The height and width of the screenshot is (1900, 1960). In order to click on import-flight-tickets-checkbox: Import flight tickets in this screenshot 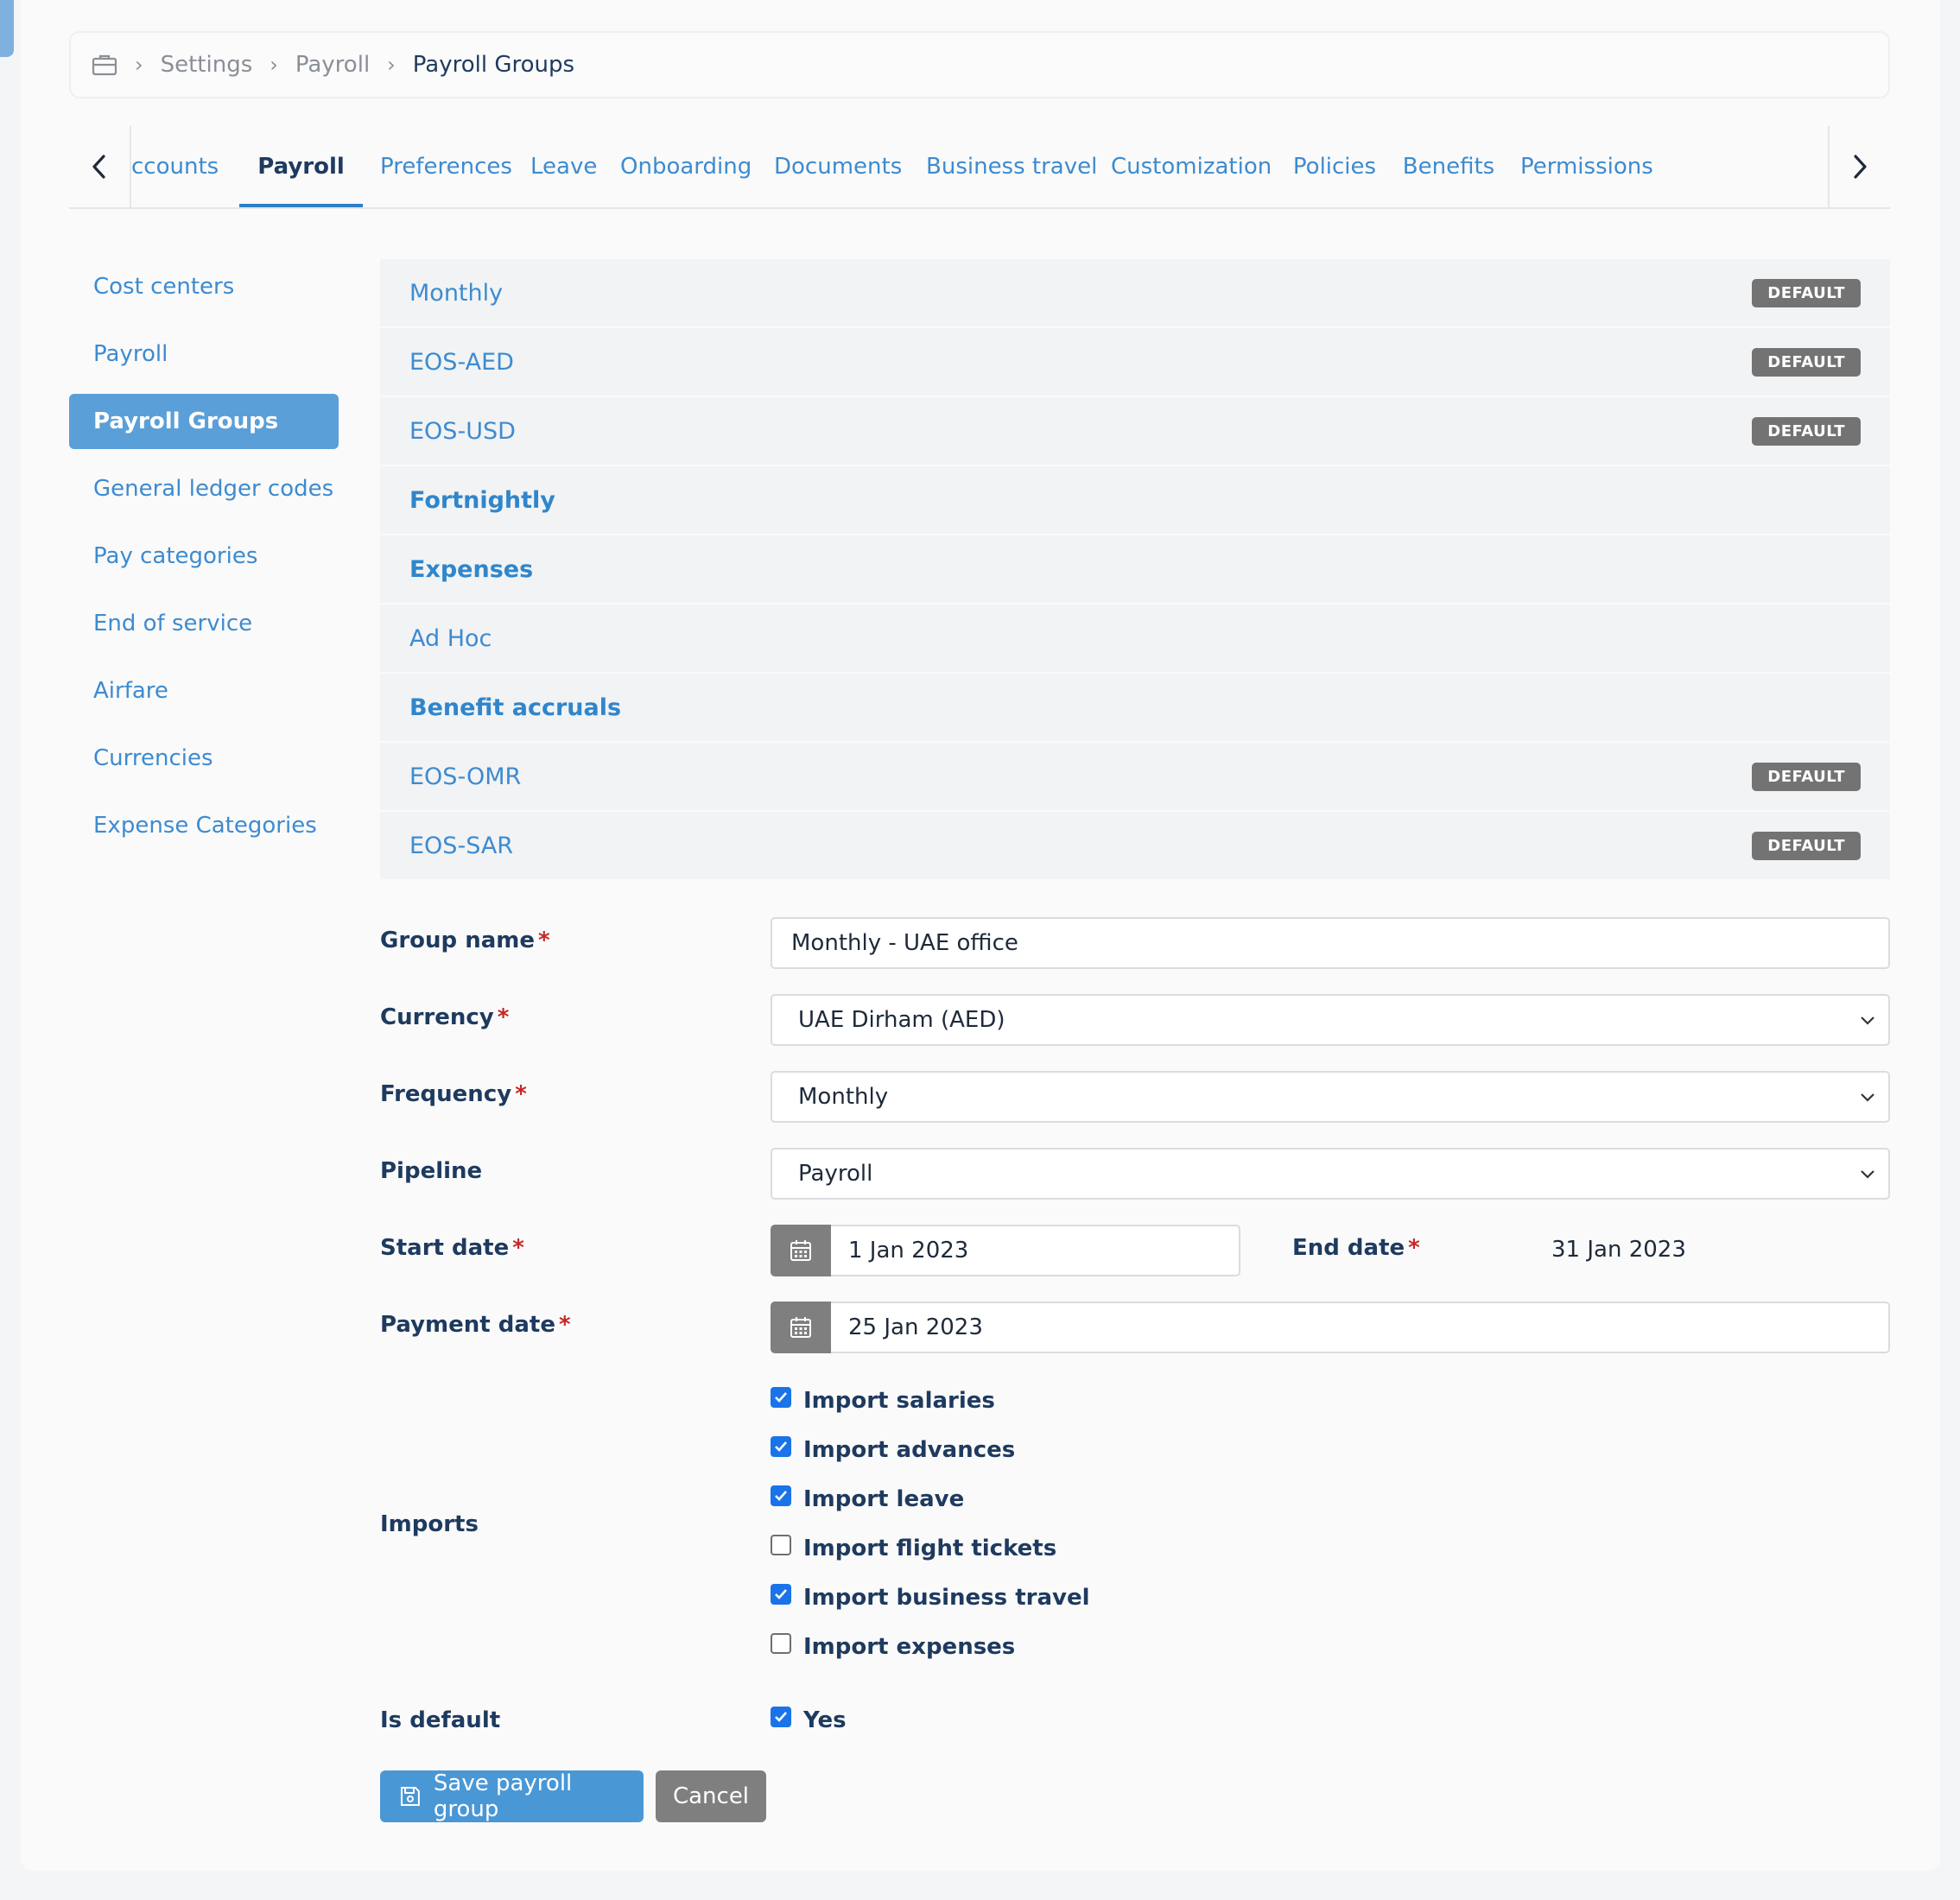, I will do `click(913, 1548)`.